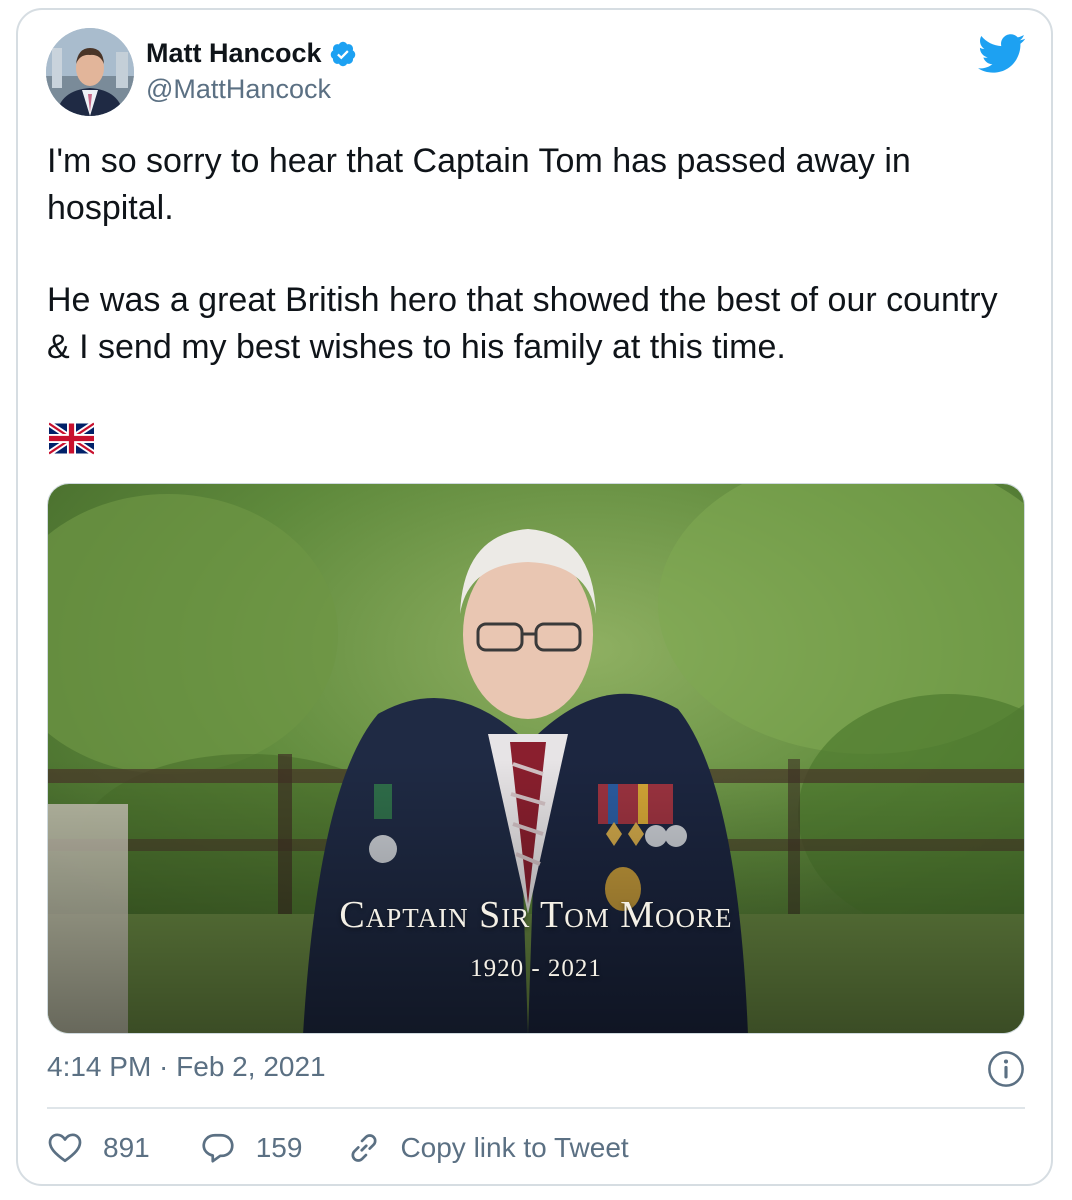 The height and width of the screenshot is (1200, 1072). Describe the element at coordinates (126, 1147) in the screenshot. I see `like-count: 891` at that location.